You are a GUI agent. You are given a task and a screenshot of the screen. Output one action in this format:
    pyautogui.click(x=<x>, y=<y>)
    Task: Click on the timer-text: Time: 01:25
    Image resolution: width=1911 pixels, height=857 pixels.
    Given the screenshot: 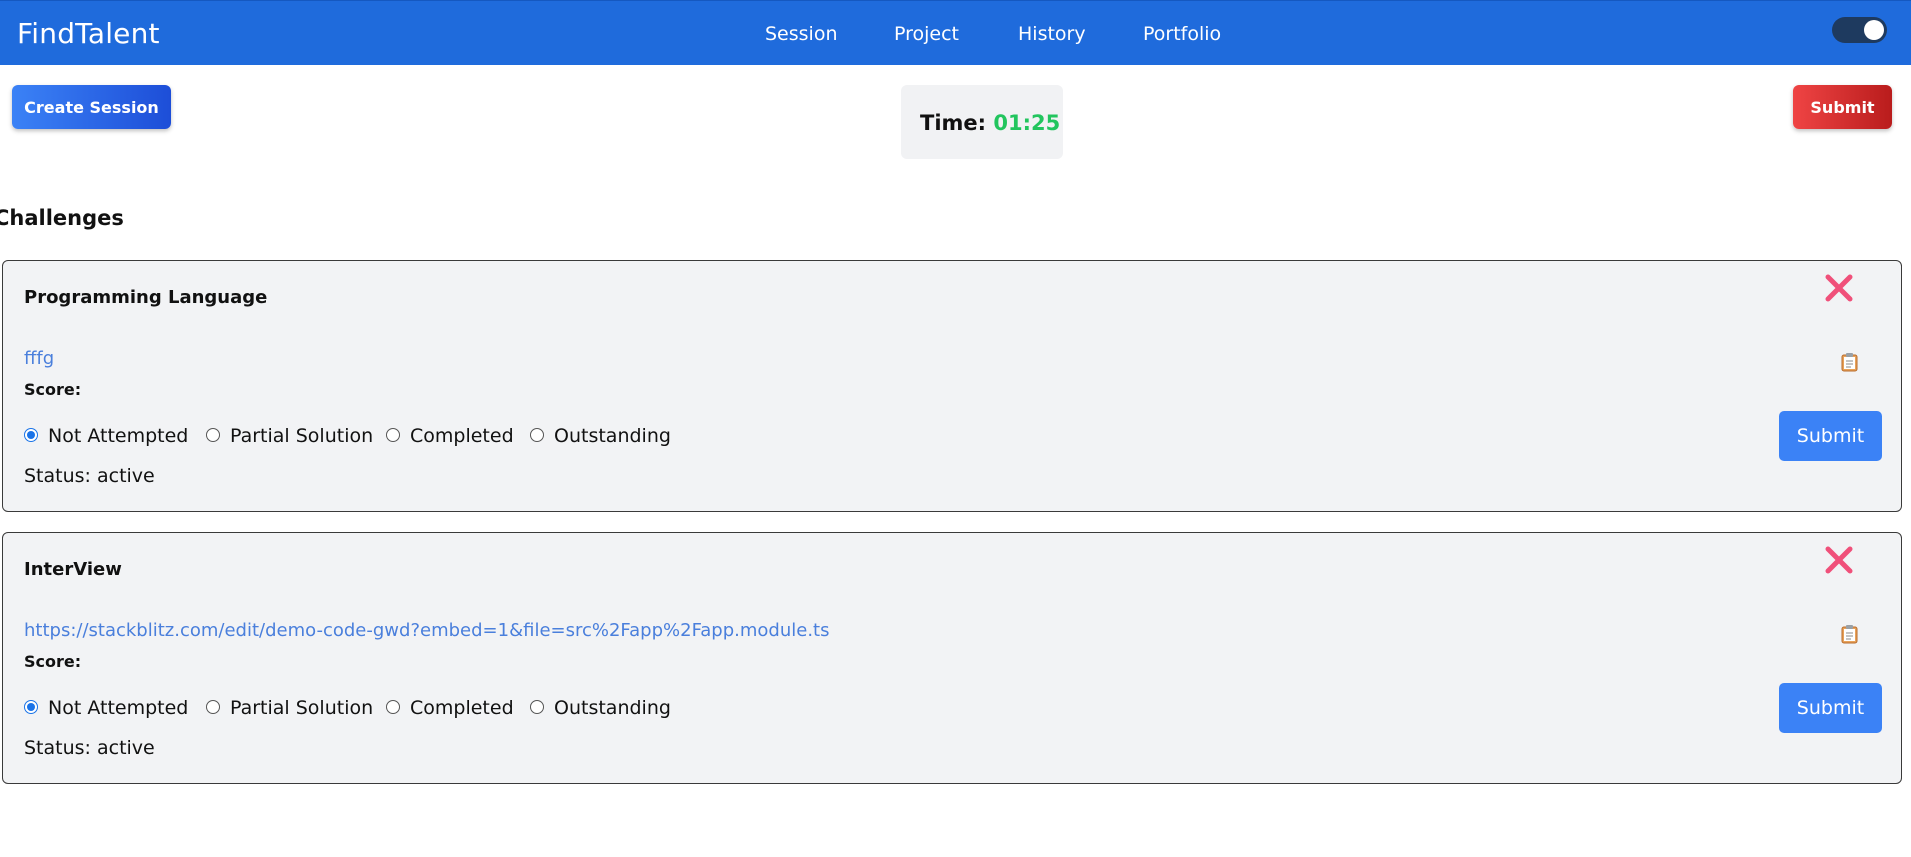 What is the action you would take?
    pyautogui.click(x=990, y=123)
    